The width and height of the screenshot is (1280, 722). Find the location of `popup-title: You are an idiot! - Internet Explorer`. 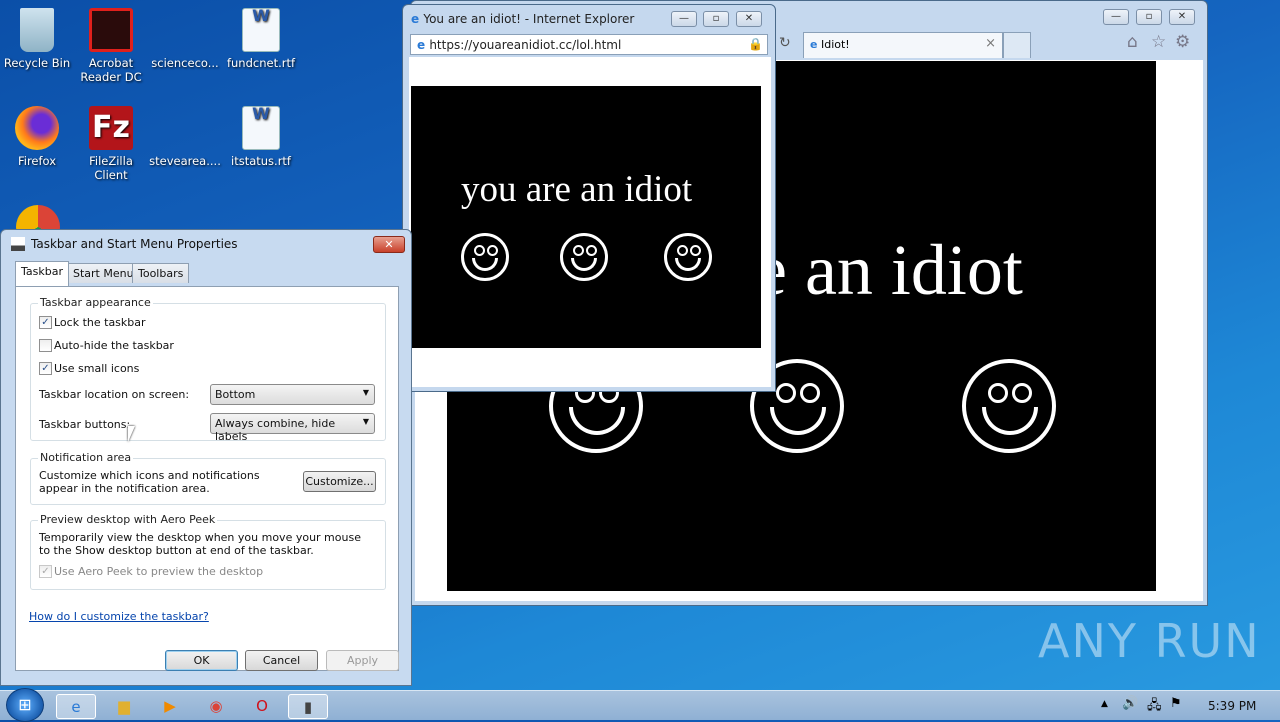

popup-title: You are an idiot! - Internet Explorer is located at coordinates (529, 19).